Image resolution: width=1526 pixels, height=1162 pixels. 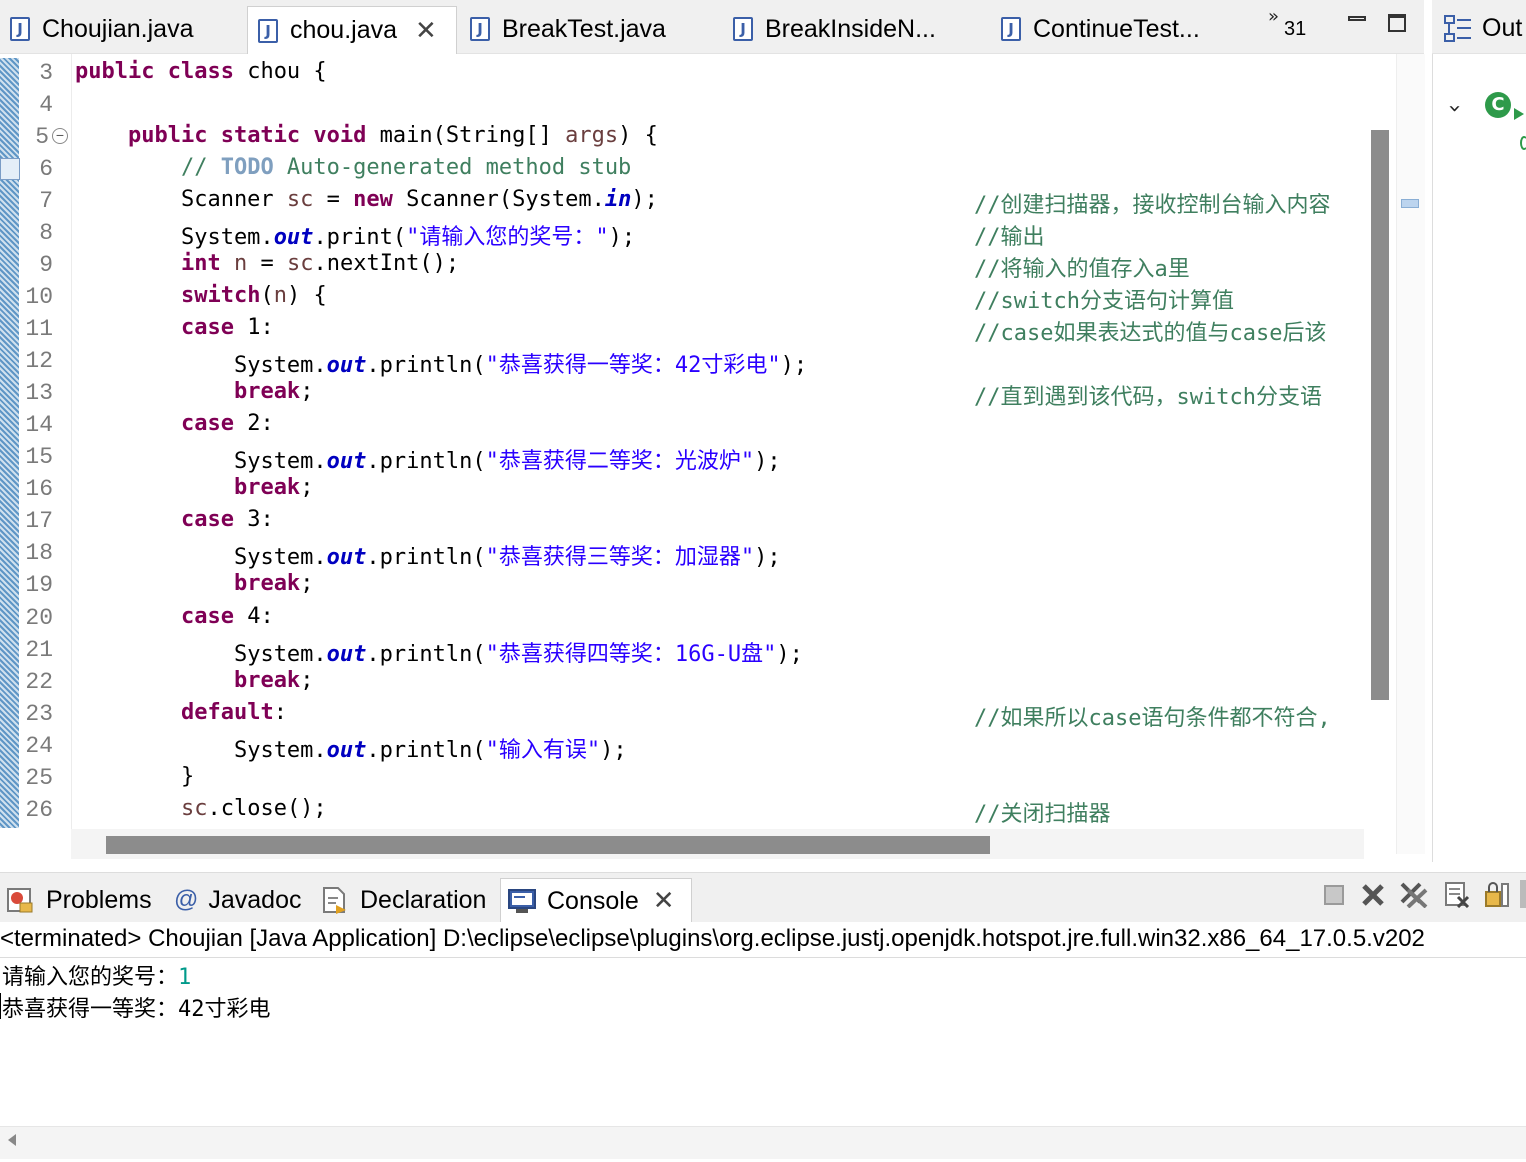 I want to click on console-horizontal-scrollbar, so click(x=763, y=1142).